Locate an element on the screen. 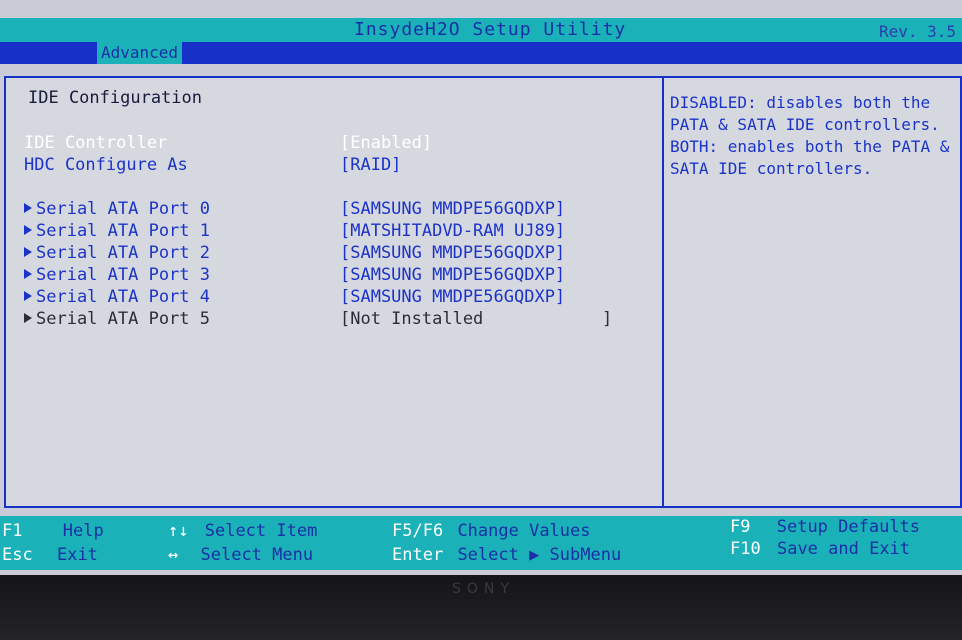 This screenshot has width=962, height=640. tab-advanced: Advanced is located at coordinates (140, 53).